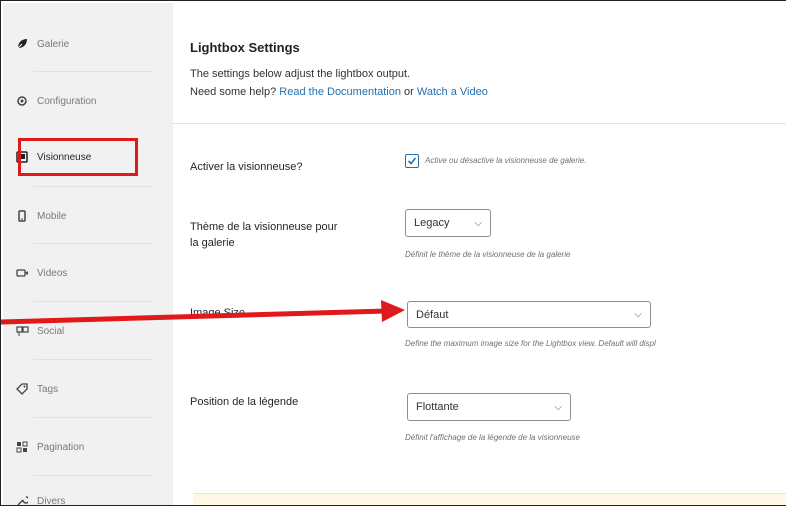 This screenshot has width=787, height=506. What do you see at coordinates (529, 314) in the screenshot?
I see `image-size-select: Défaut ⌵` at bounding box center [529, 314].